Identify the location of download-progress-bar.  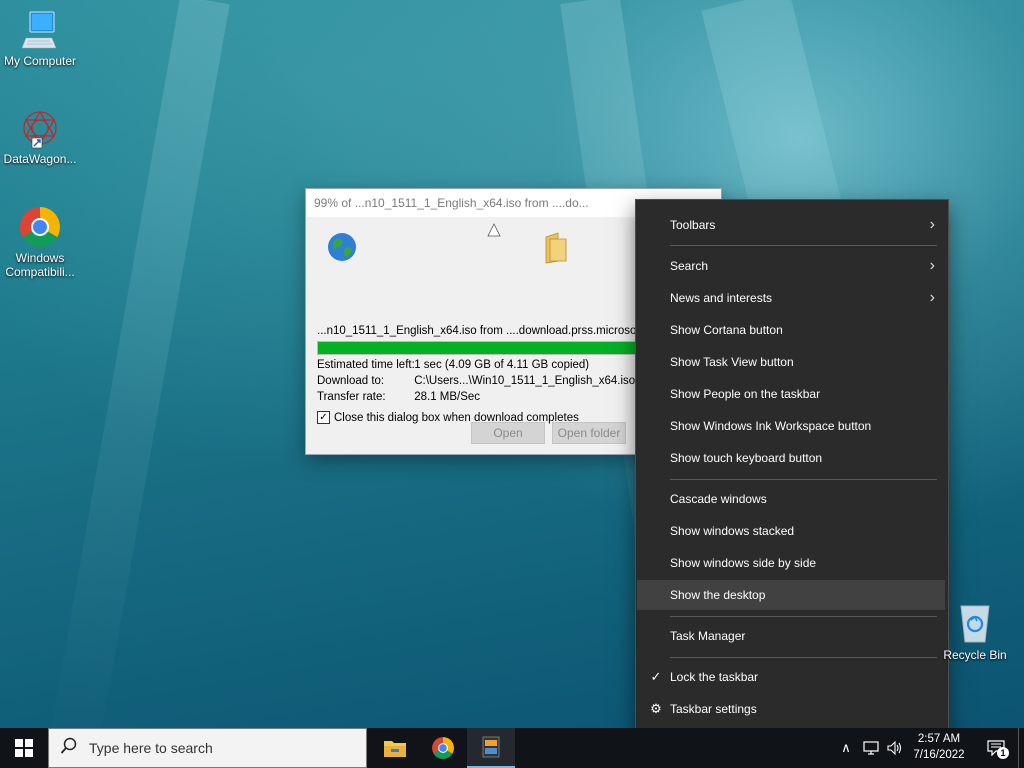
(478, 348).